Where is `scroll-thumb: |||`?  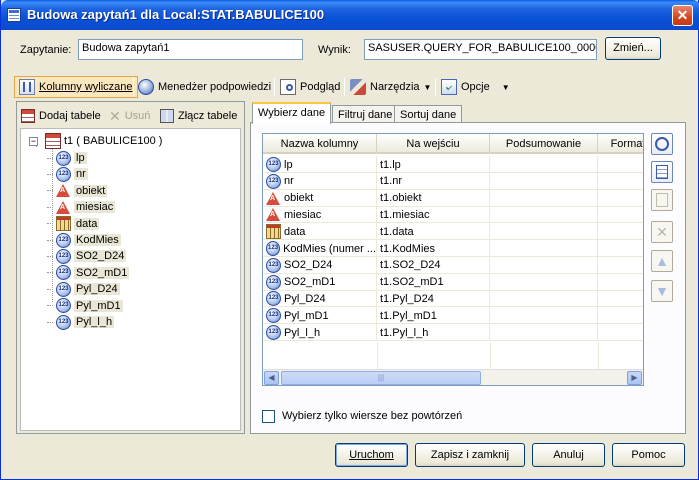
scroll-thumb: ||| is located at coordinates (381, 378).